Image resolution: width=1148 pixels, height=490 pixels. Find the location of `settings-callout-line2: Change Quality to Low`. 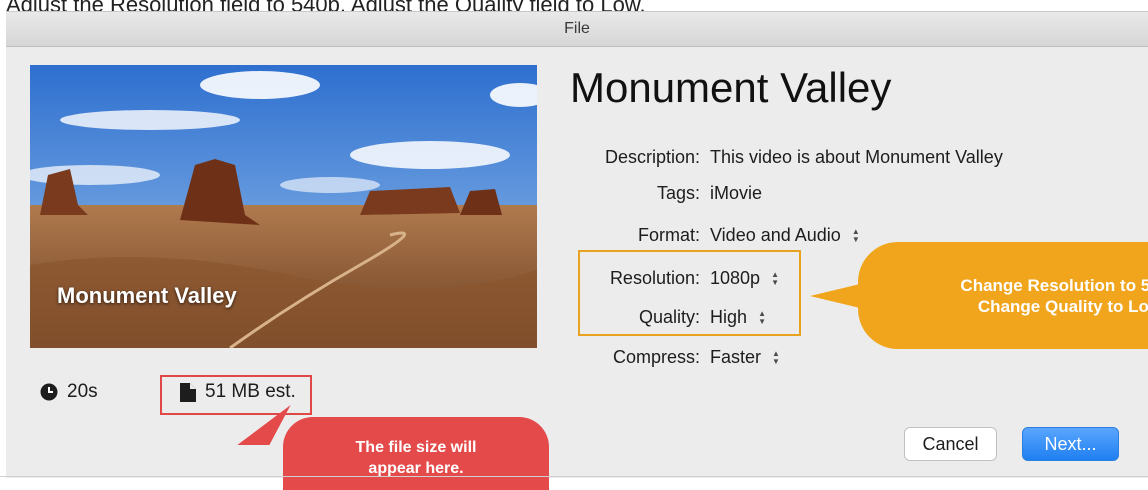

settings-callout-line2: Change Quality to Low is located at coordinates (1062, 306).